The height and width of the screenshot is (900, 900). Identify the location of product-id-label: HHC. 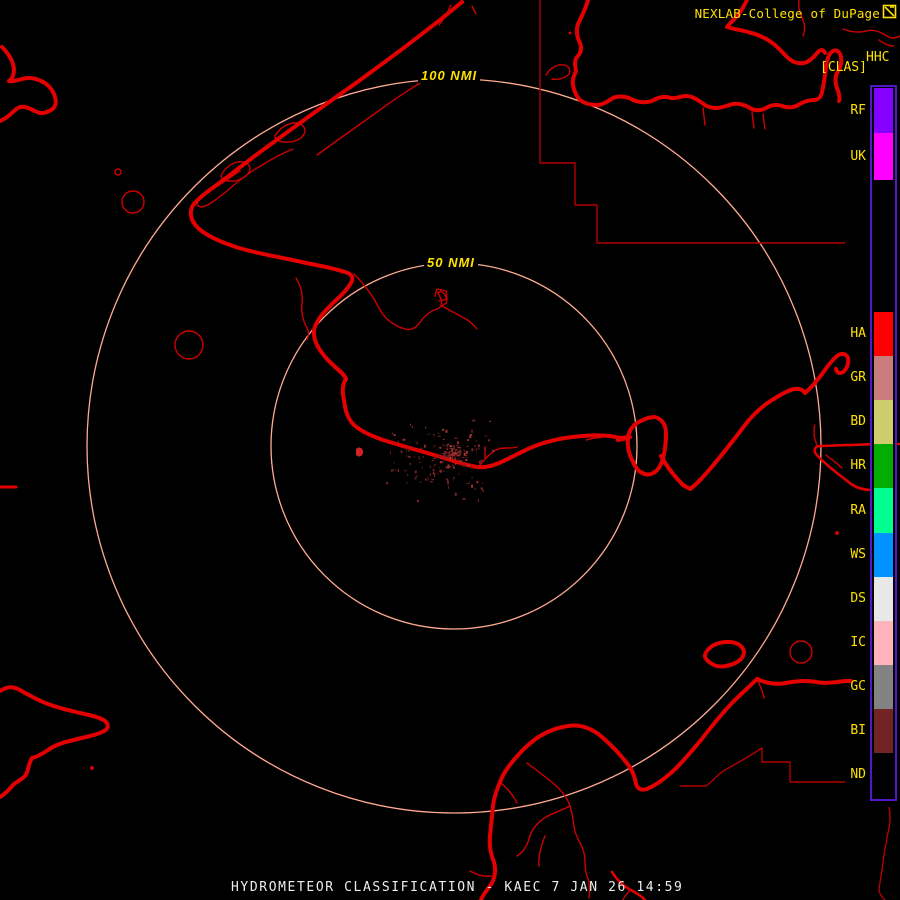
(878, 57).